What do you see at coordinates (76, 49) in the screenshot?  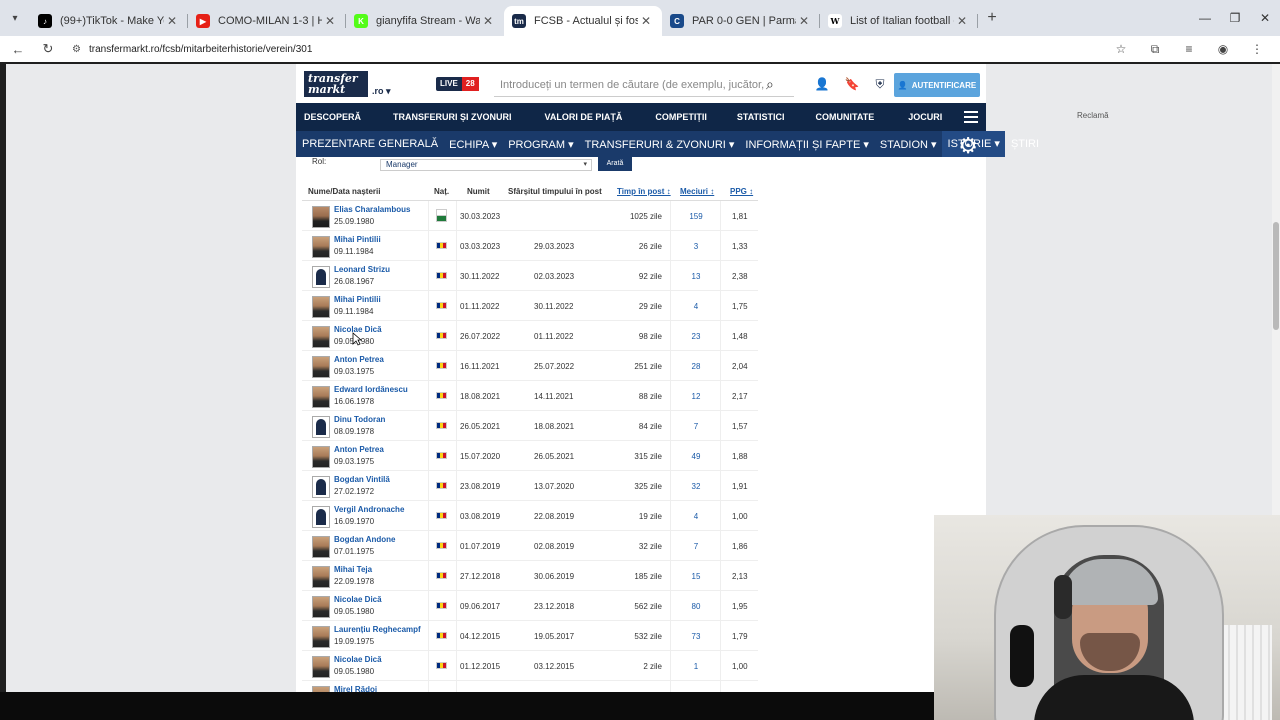 I see `site-info-icon: ⚙` at bounding box center [76, 49].